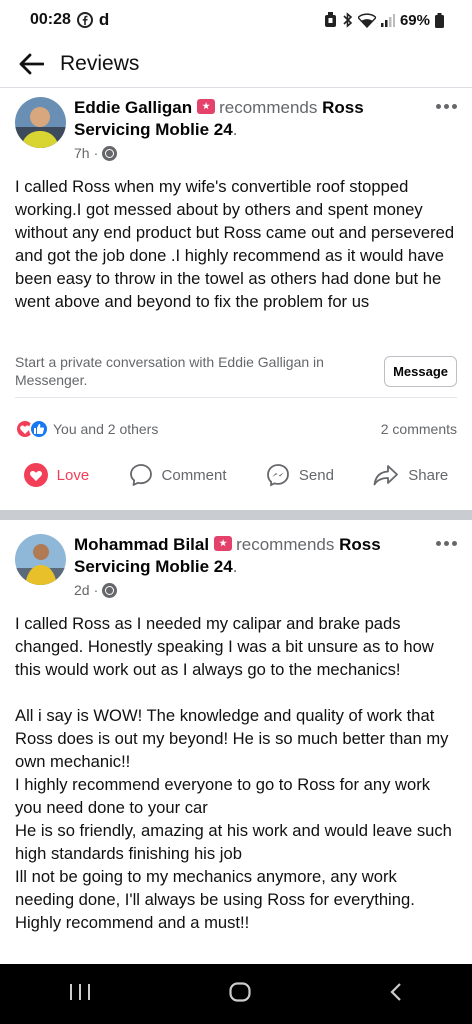 The width and height of the screenshot is (472, 1024). I want to click on chevron-left-icon, so click(395, 991).